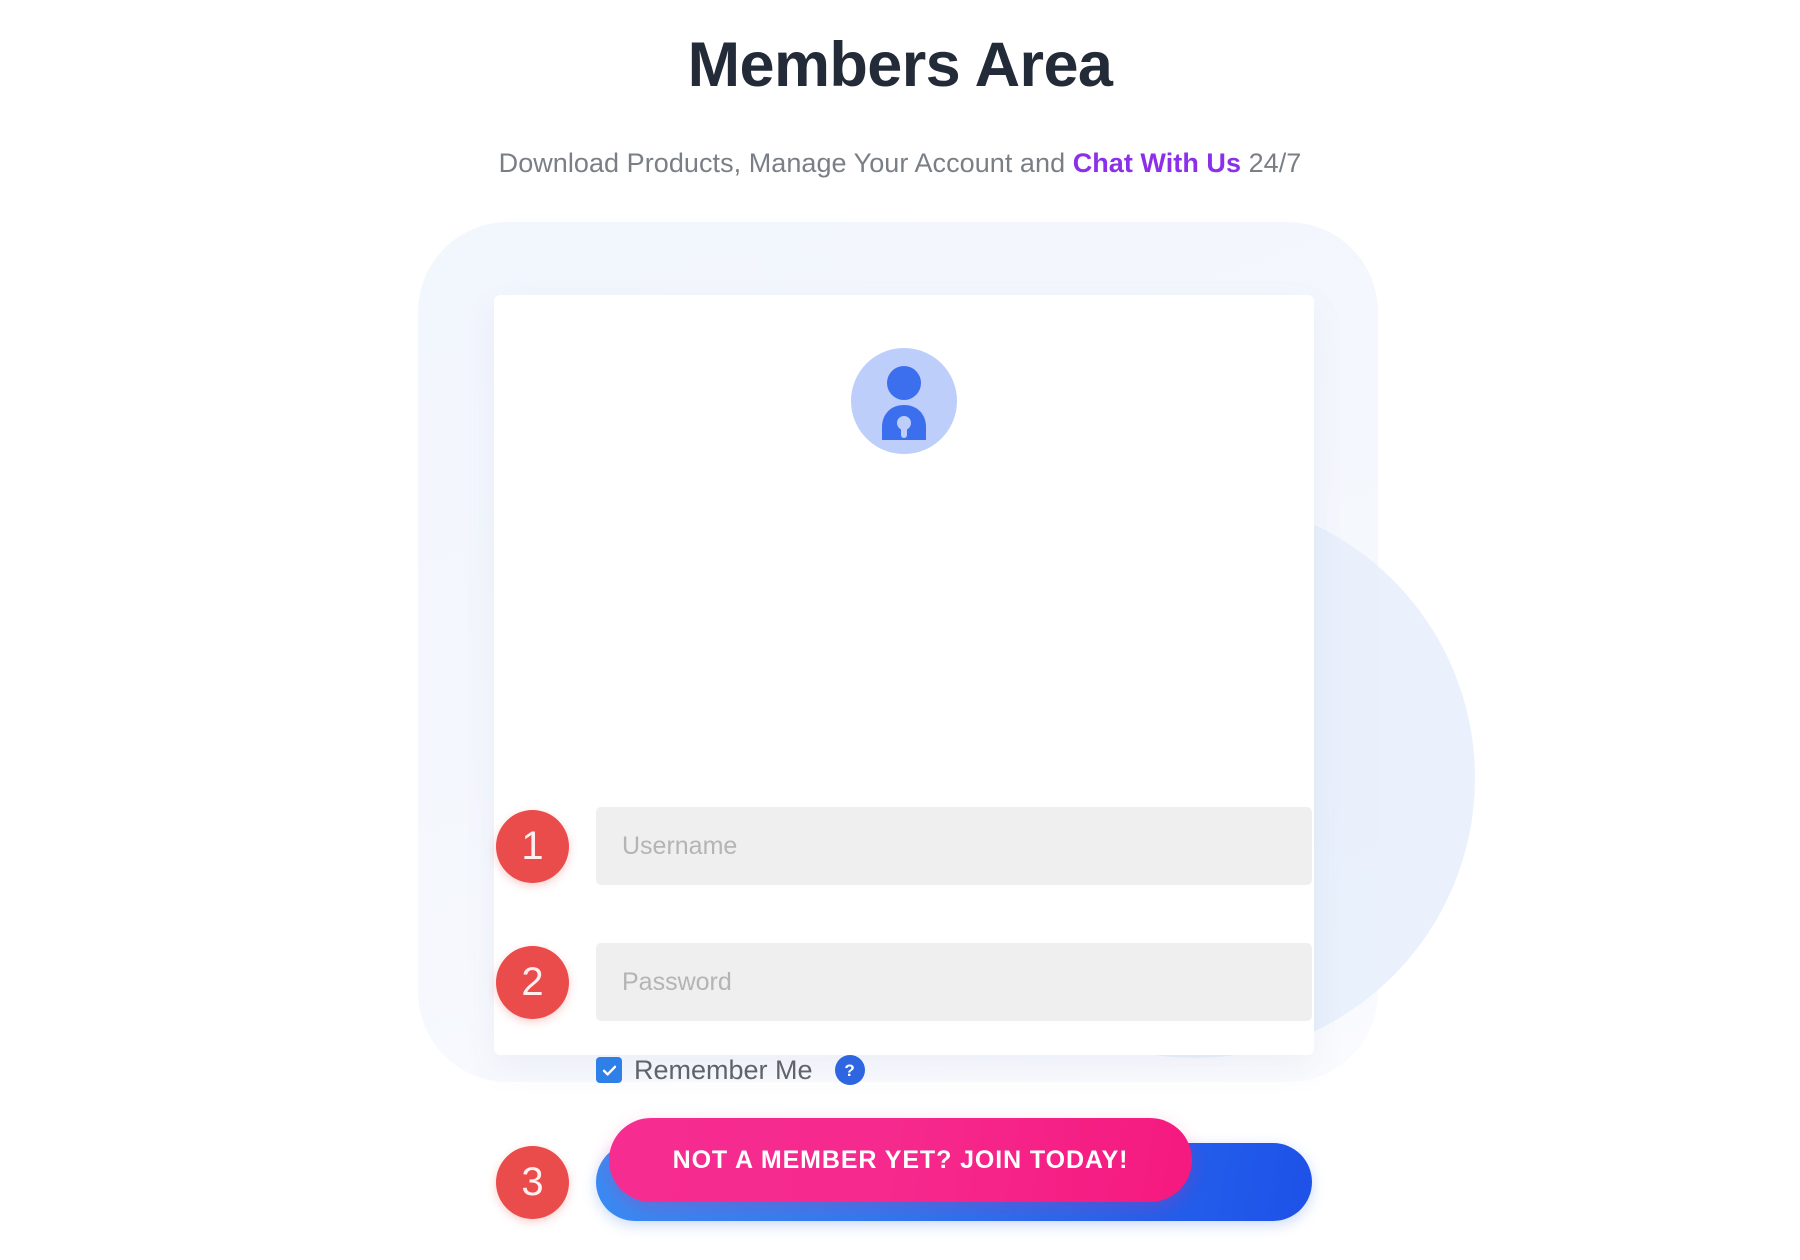  What do you see at coordinates (754, 1257) in the screenshot?
I see `forgot-prefix-text: Forgot Your` at bounding box center [754, 1257].